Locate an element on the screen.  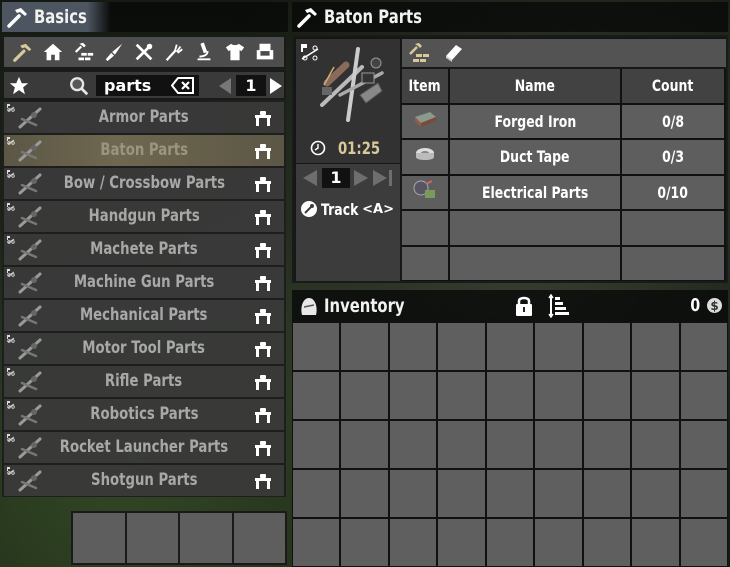
favorites-star-icon is located at coordinates (19, 86).